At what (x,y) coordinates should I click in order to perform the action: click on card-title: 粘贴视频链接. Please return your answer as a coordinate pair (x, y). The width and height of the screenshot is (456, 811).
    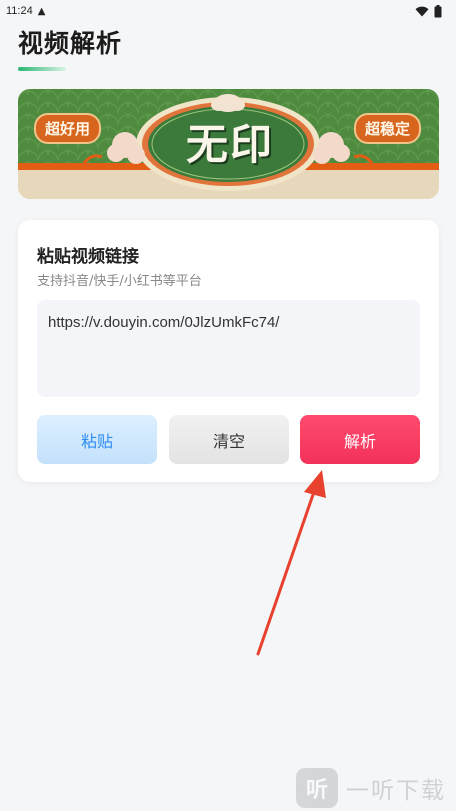
    Looking at the image, I should click on (88, 257).